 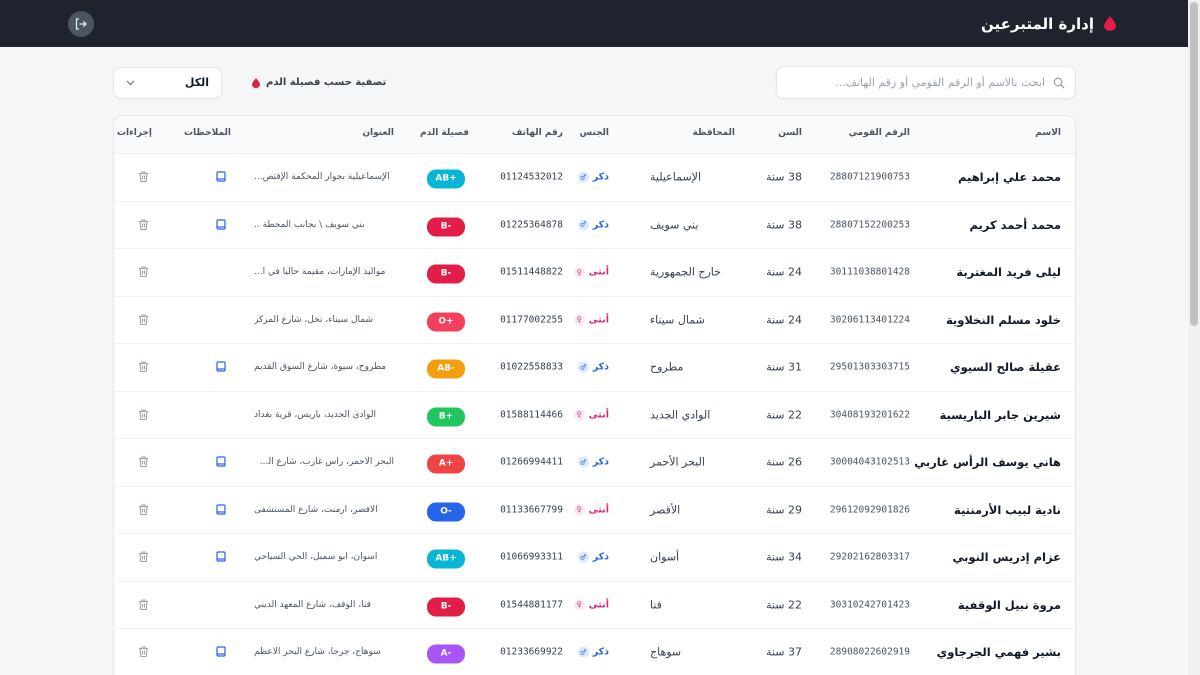 I want to click on header-blood-type: فصيلة الدم, so click(x=444, y=133).